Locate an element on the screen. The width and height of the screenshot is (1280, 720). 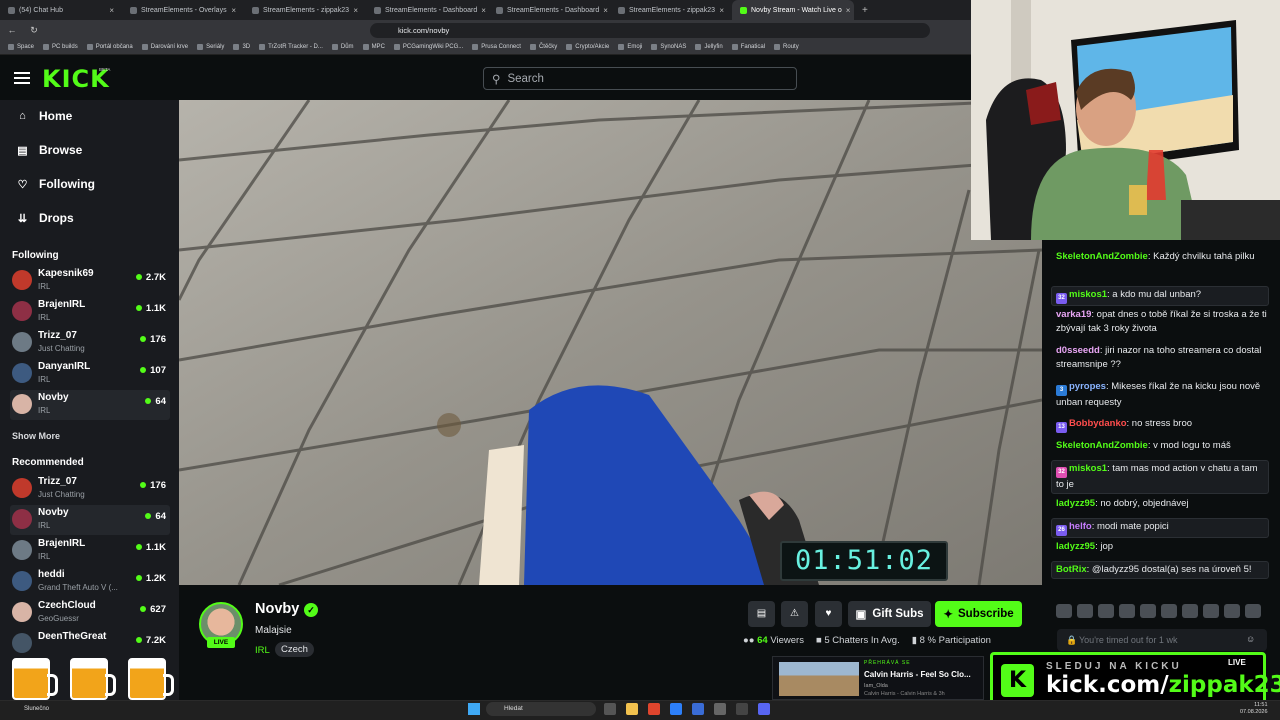
chat-input: You're timed out for 1 wk is located at coordinates (1162, 640).